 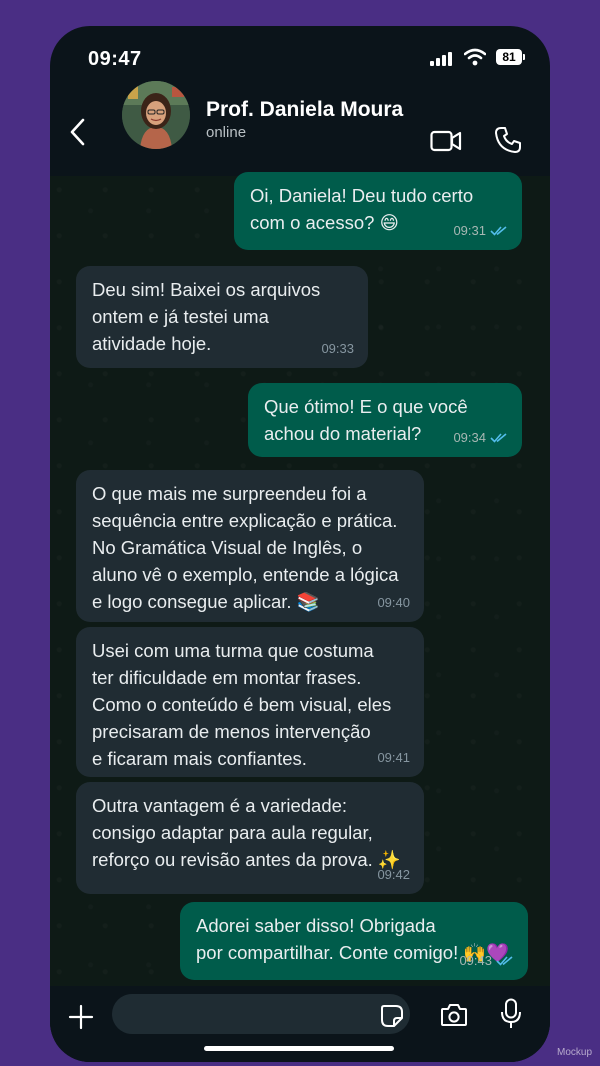 I want to click on message-meta: 09:42, so click(x=393, y=874).